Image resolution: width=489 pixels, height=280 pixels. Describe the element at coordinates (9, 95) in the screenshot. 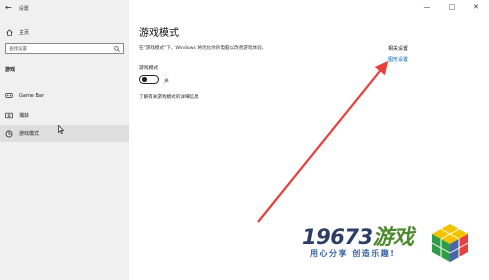

I see `game-bar-icon` at that location.